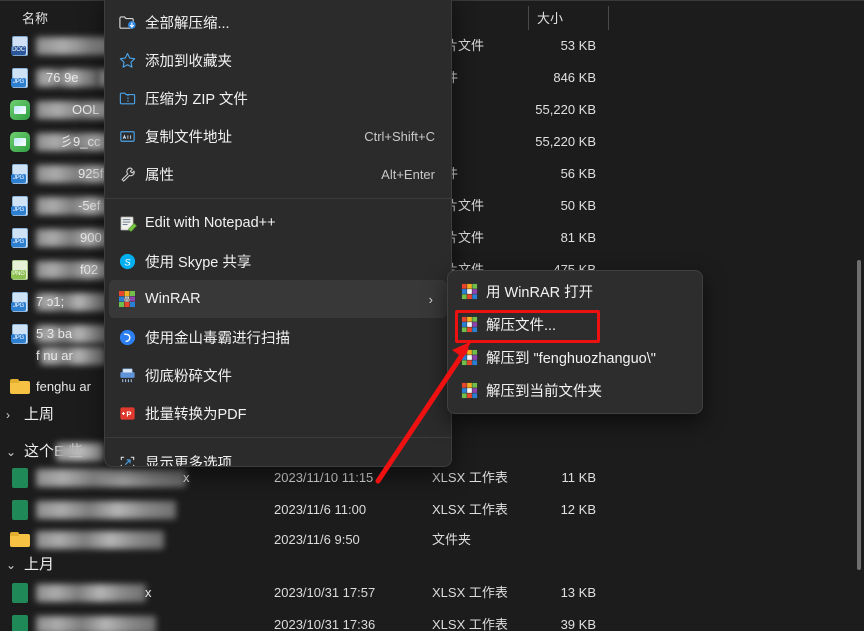 The image size is (864, 631). I want to click on menu-item-winrar: W WinRAR ›, so click(278, 299).